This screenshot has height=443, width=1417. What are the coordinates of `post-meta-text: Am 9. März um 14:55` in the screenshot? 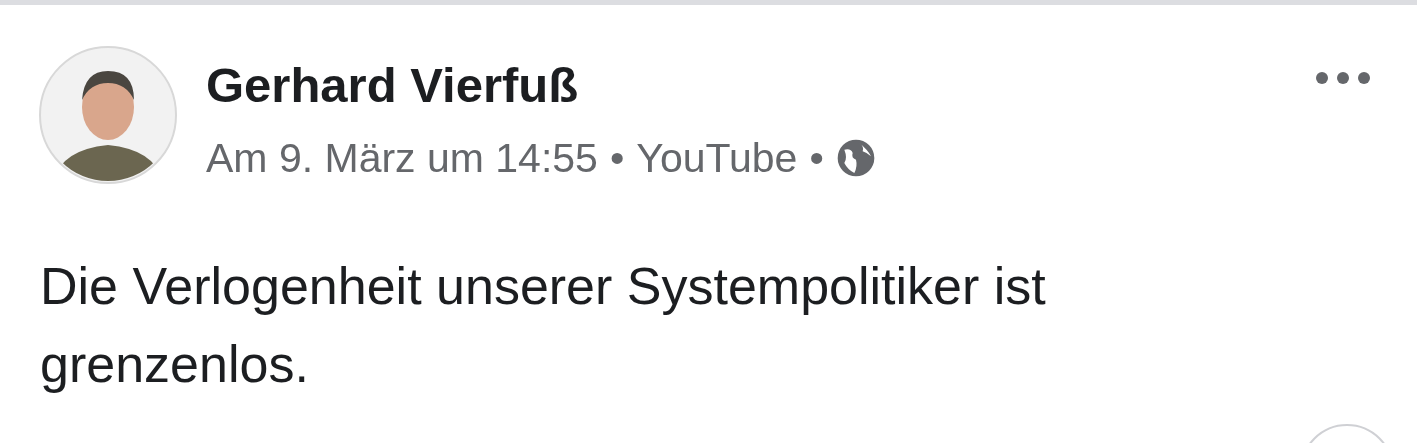 It's located at (402, 158).